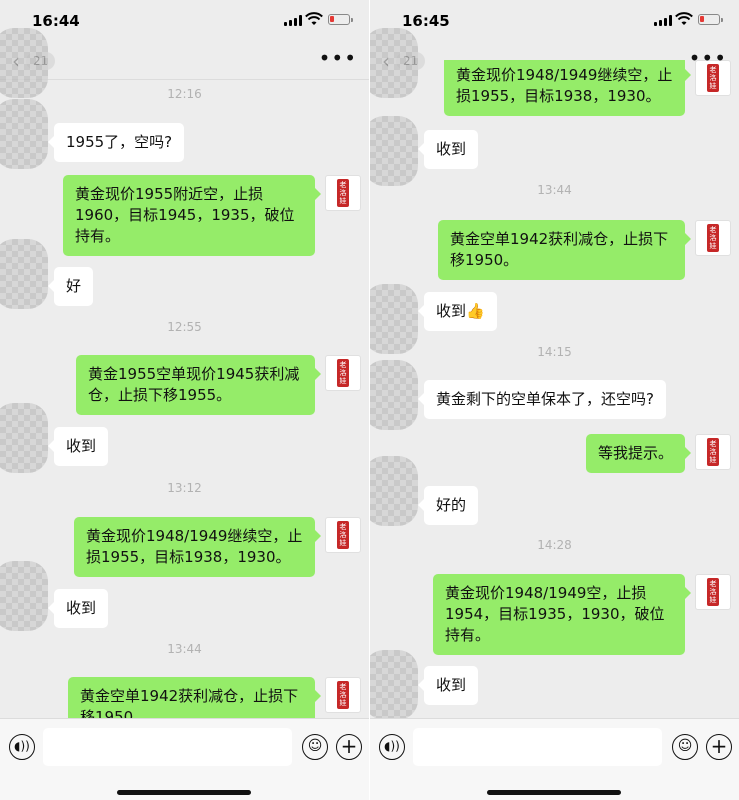  Describe the element at coordinates (394, 63) in the screenshot. I see `chat-title-blurred` at that location.